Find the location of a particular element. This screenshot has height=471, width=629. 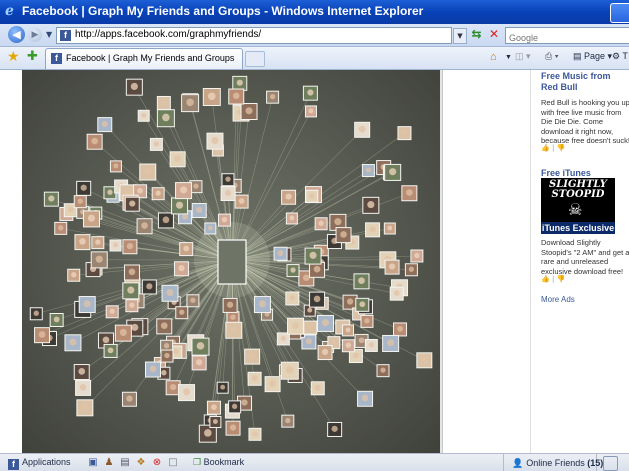

tab-graph-my-friends: f Facebook | Graph My Friends and Groups is located at coordinates (144, 58).